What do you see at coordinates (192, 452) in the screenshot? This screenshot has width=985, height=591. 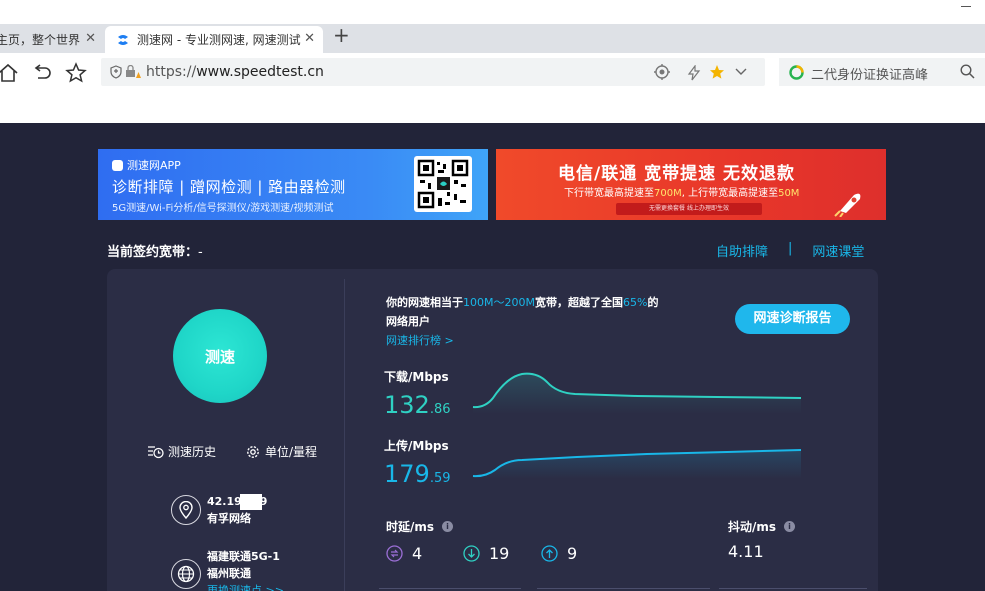 I see `history-label: 测速历史` at bounding box center [192, 452].